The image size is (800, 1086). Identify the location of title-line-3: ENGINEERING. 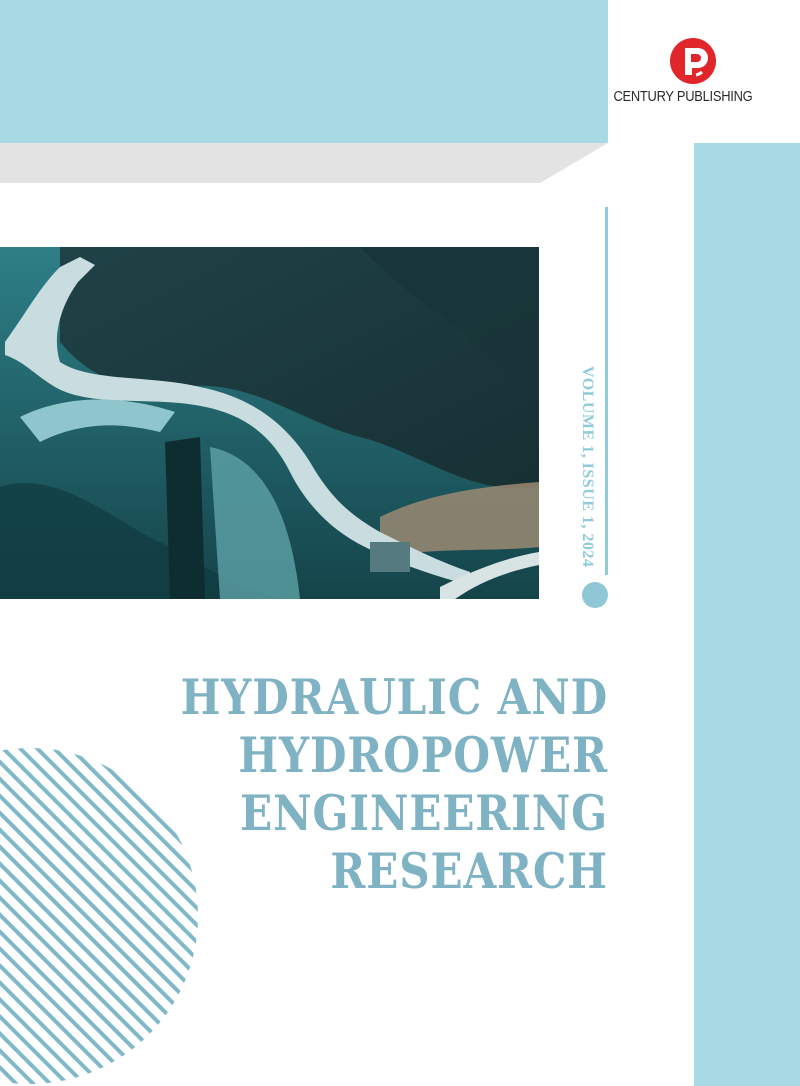
(424, 813).